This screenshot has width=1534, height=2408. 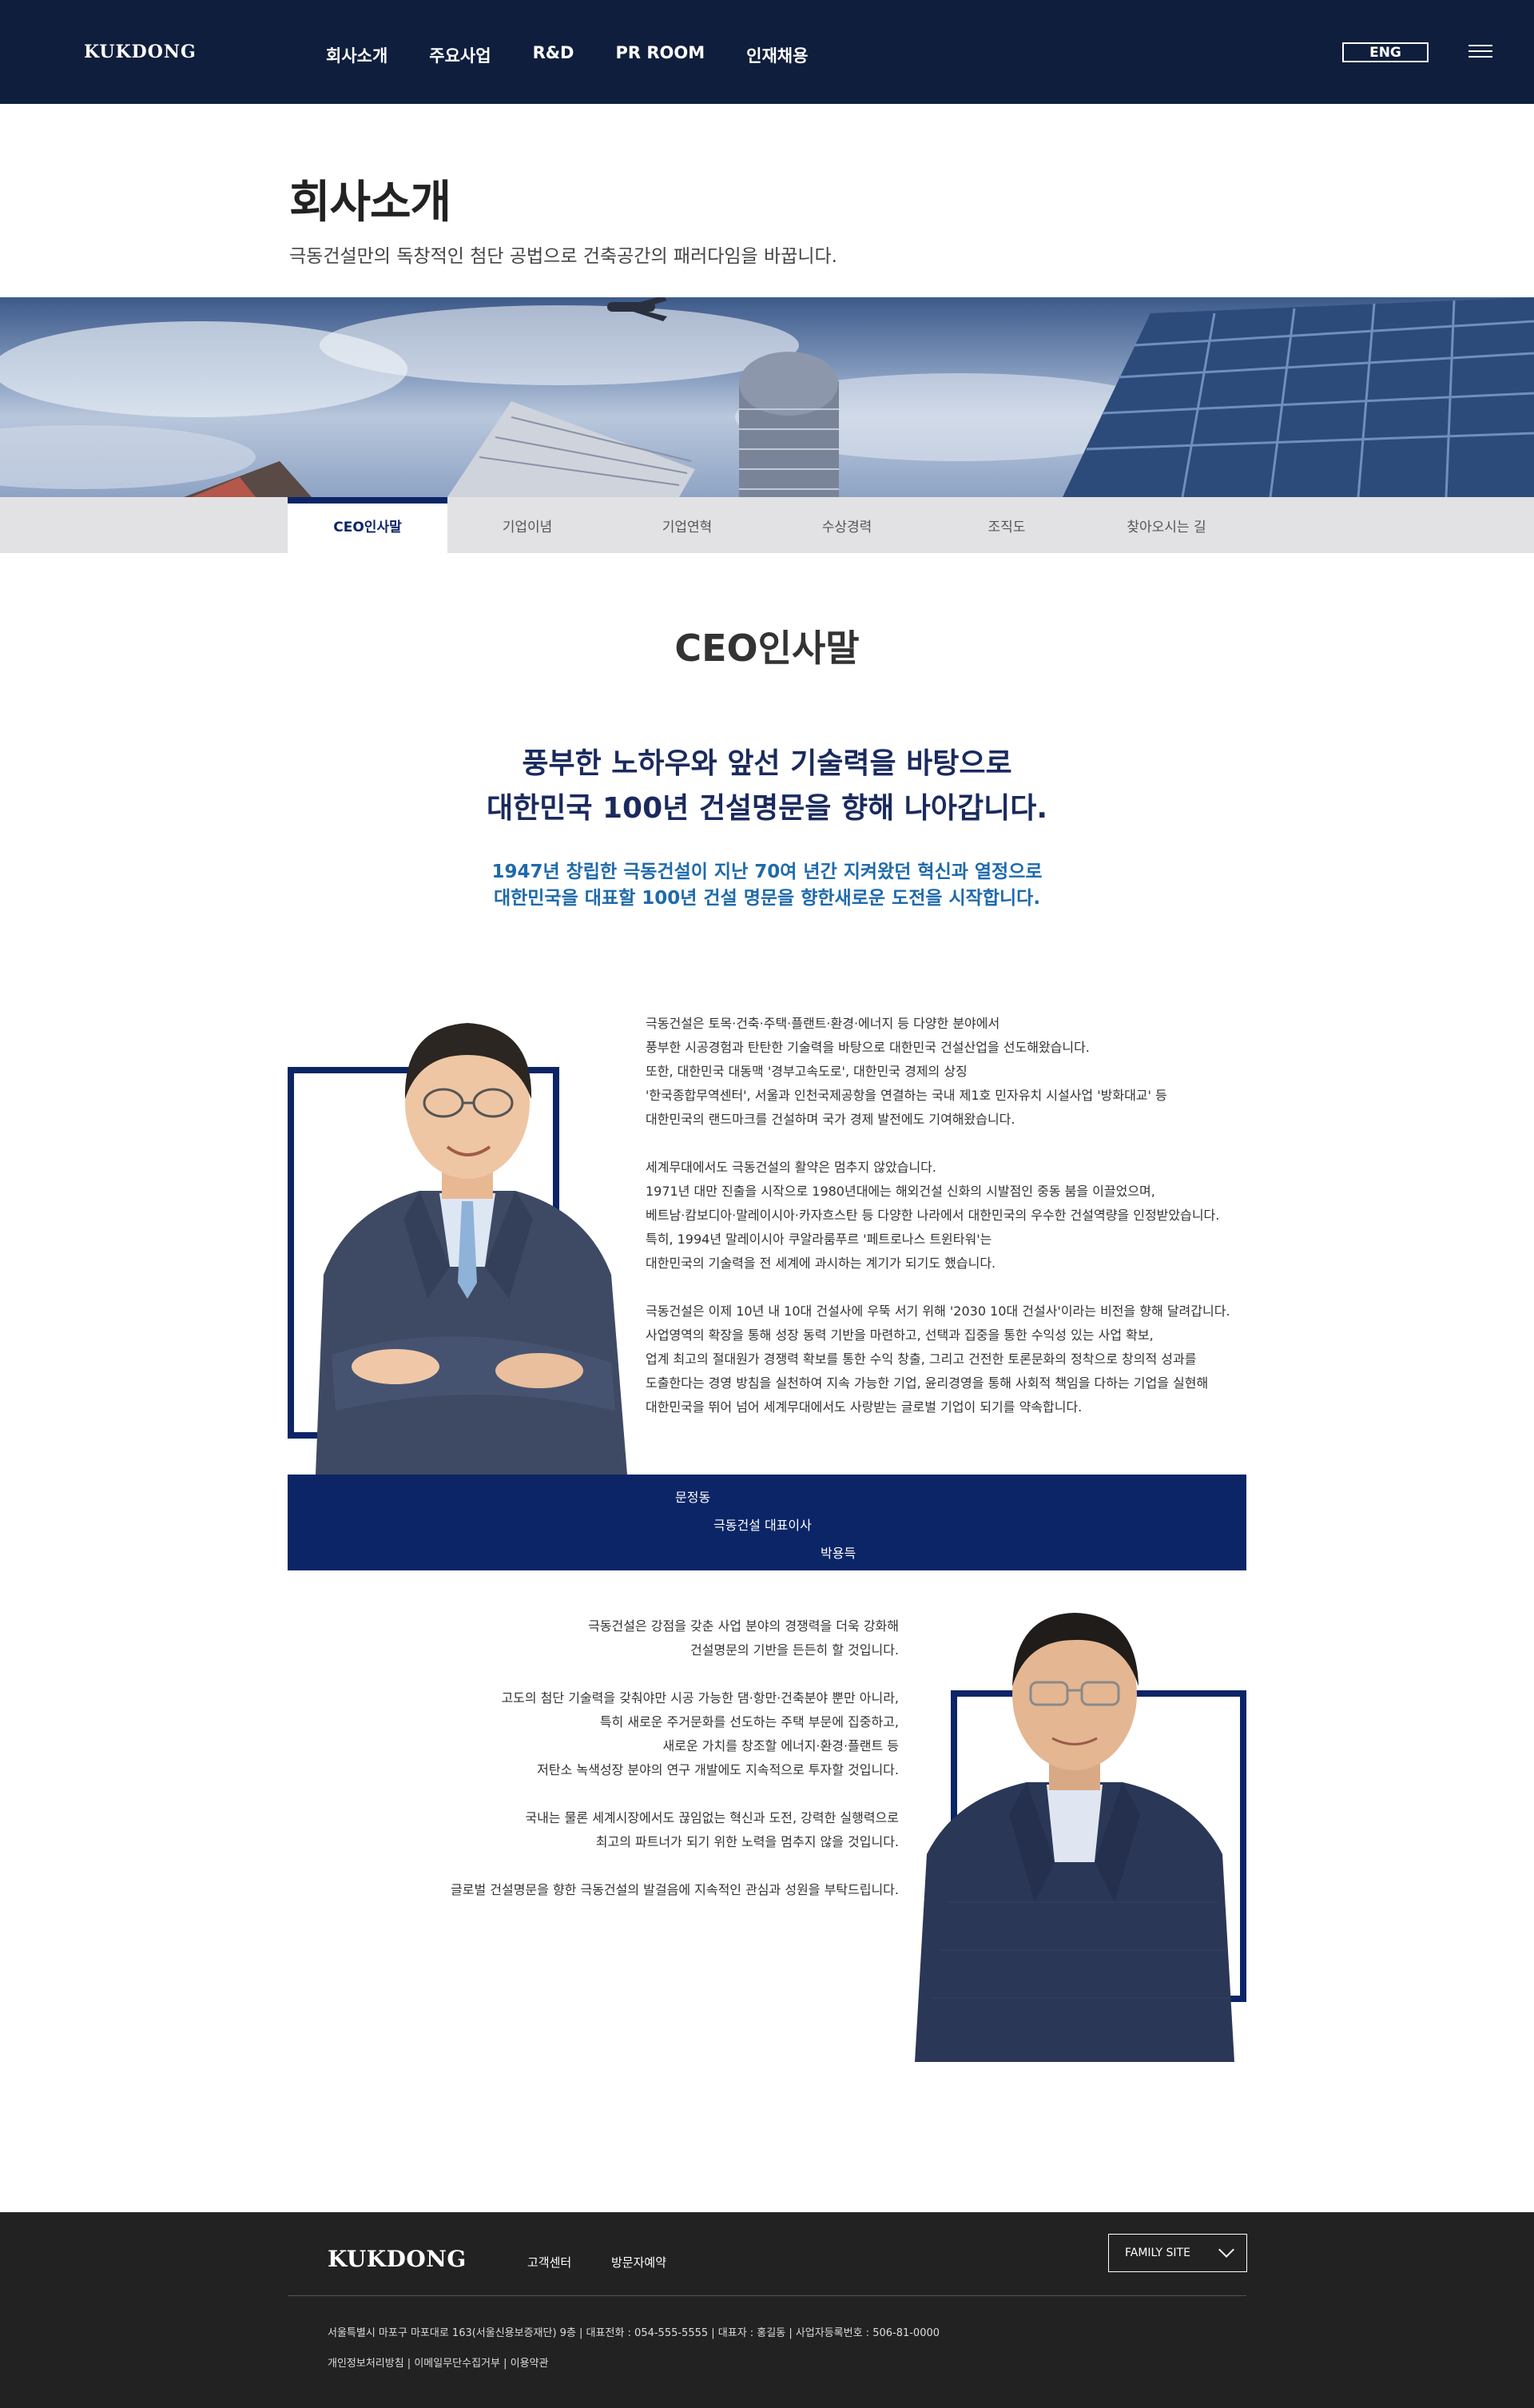 I want to click on ceo-name-banner: 문정동 극동건설 대표이사 박용득, so click(x=767, y=1522).